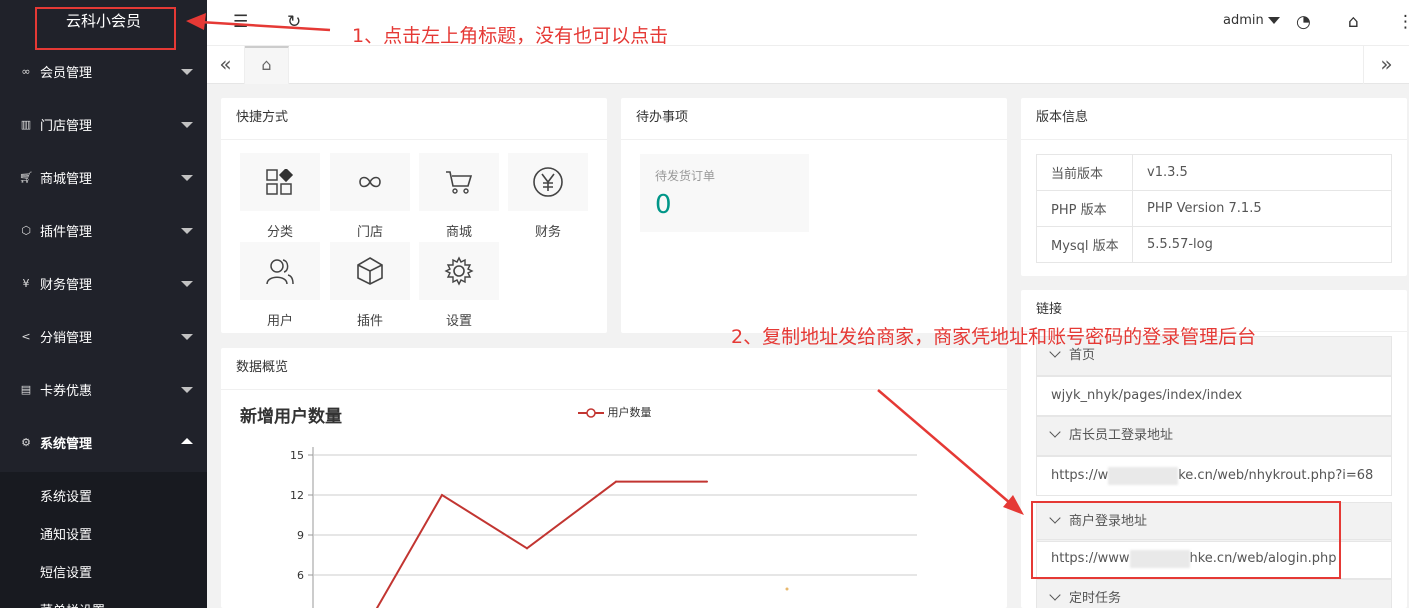 The image size is (1409, 608). What do you see at coordinates (1186, 540) in the screenshot?
I see `annotation-box-merchant` at bounding box center [1186, 540].